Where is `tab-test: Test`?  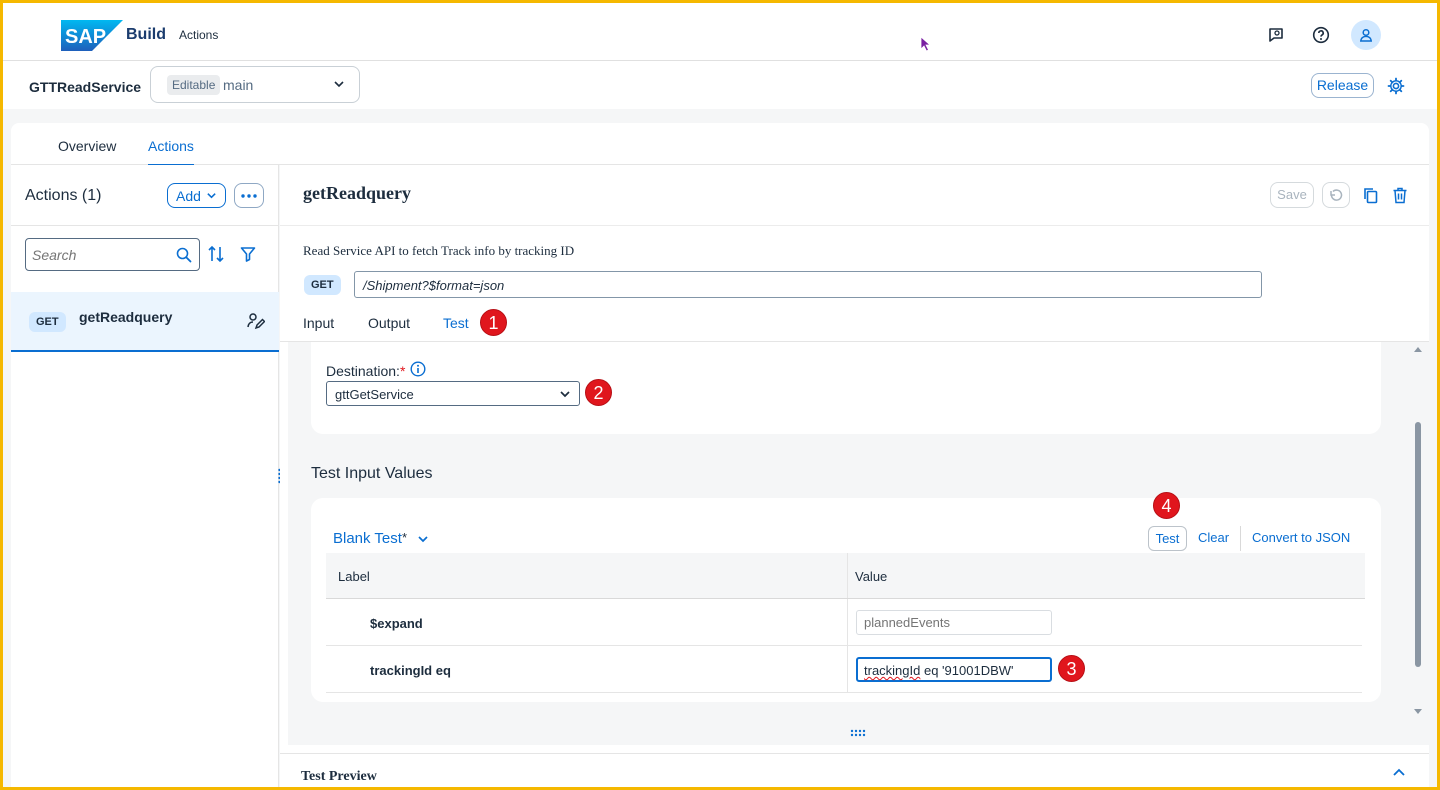
tab-test: Test is located at coordinates (456, 329).